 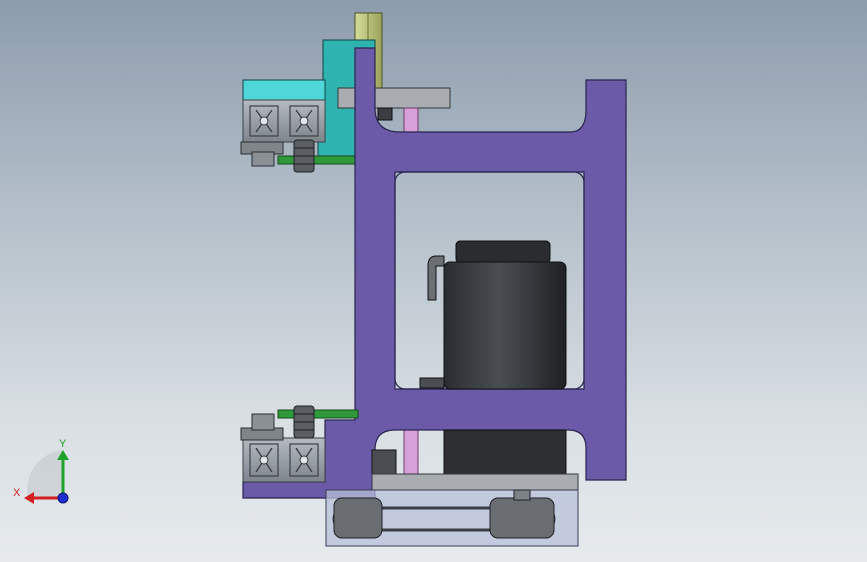 I want to click on top-extrusion-profile, so click(x=284, y=121).